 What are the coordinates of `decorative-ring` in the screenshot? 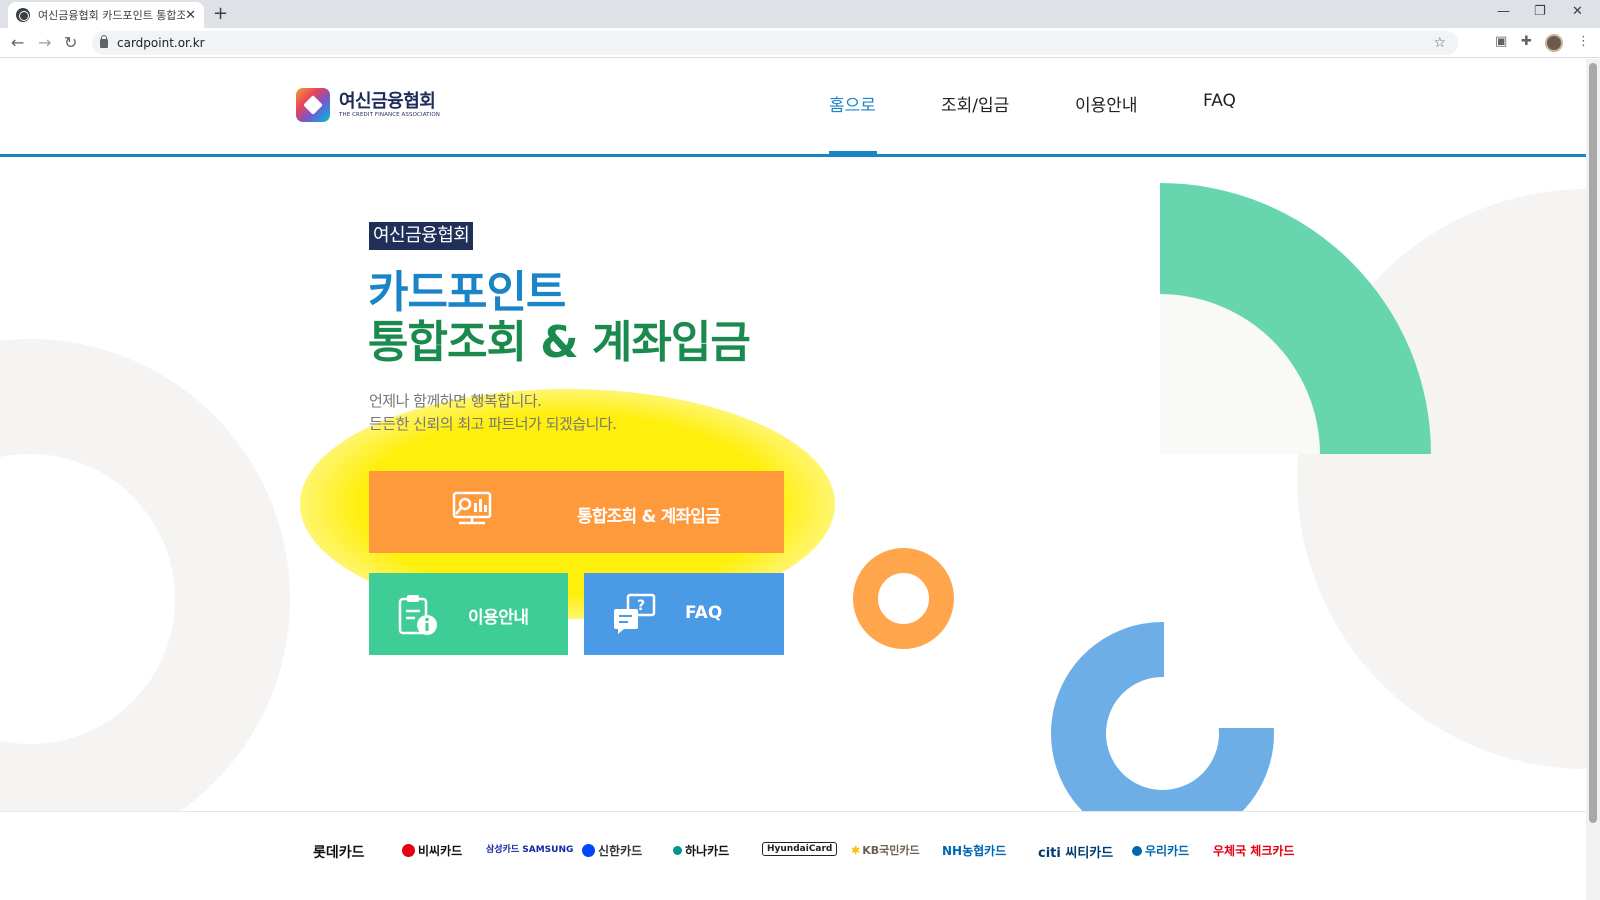 It's located at (145, 599).